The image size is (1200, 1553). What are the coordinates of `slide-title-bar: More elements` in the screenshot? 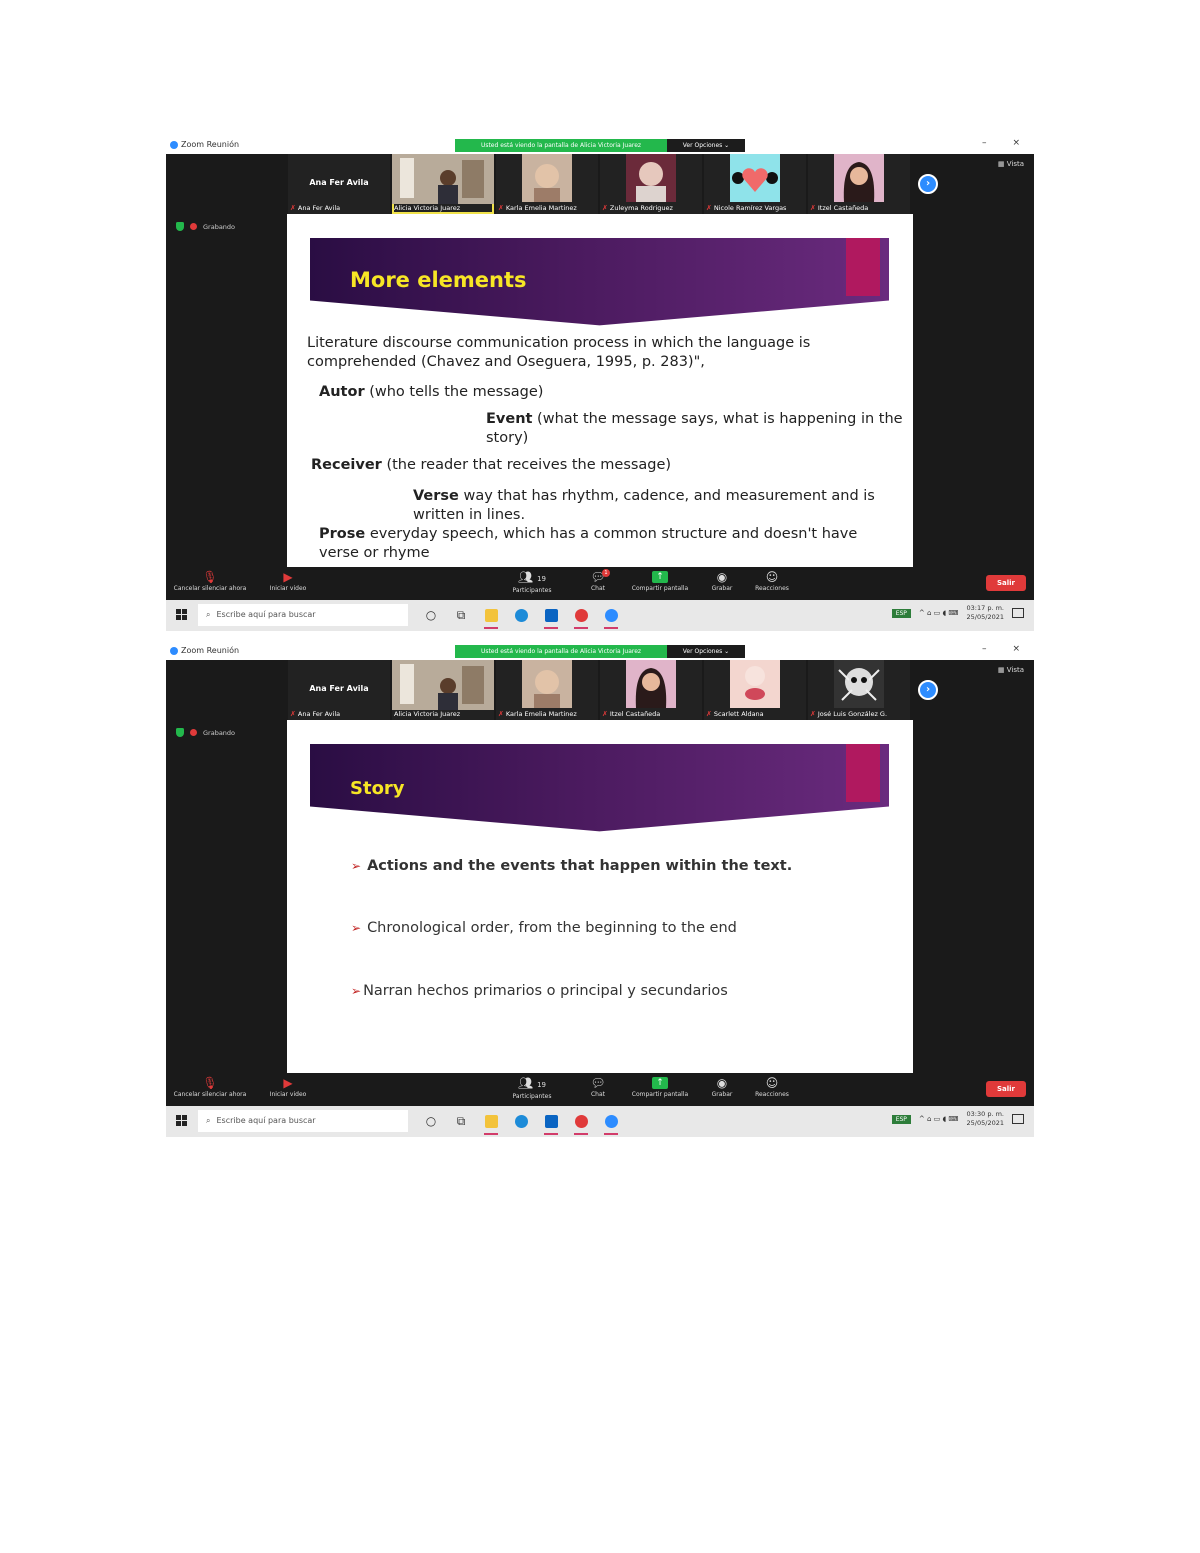 It's located at (599, 284).